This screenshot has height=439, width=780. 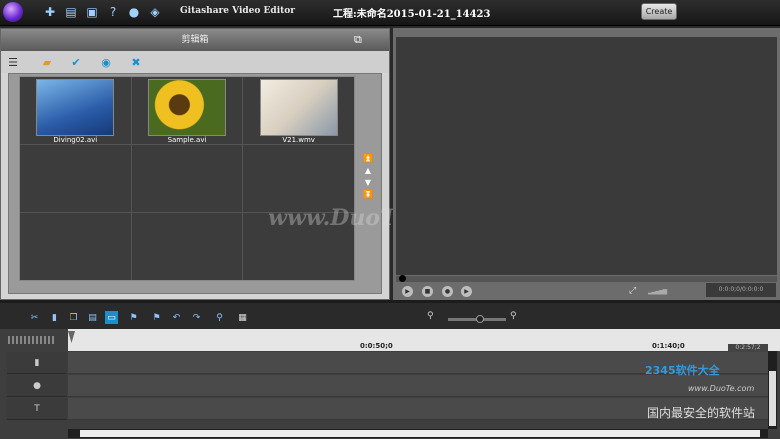 I want to click on ruler-label: 0:0:50;0, so click(x=376, y=346).